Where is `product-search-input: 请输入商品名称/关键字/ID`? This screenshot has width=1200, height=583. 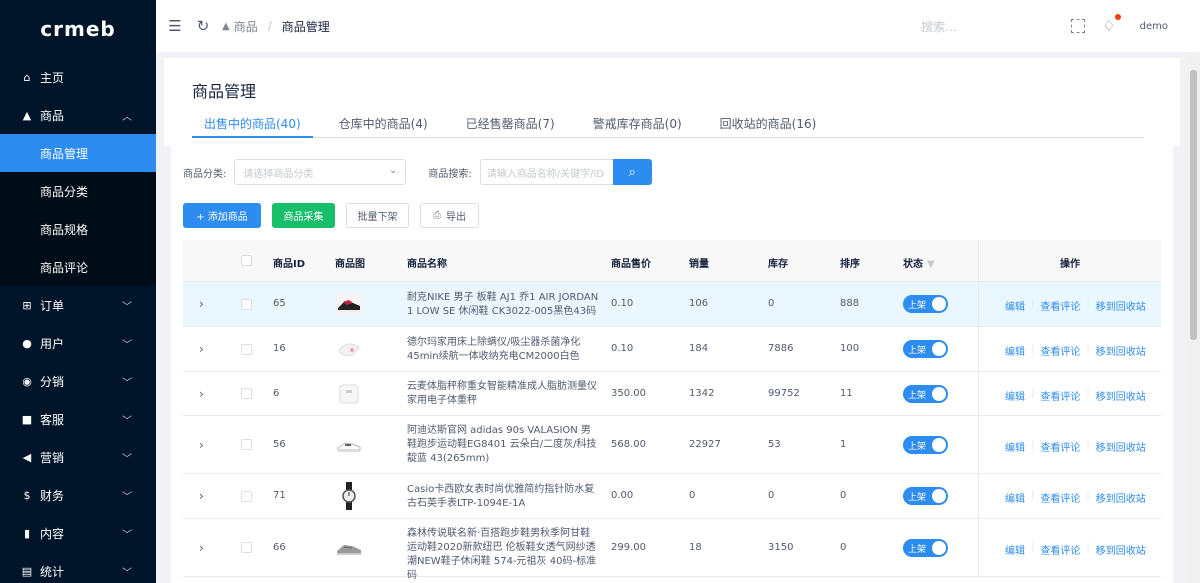
product-search-input: 请输入商品名称/关键字/ID is located at coordinates (546, 172).